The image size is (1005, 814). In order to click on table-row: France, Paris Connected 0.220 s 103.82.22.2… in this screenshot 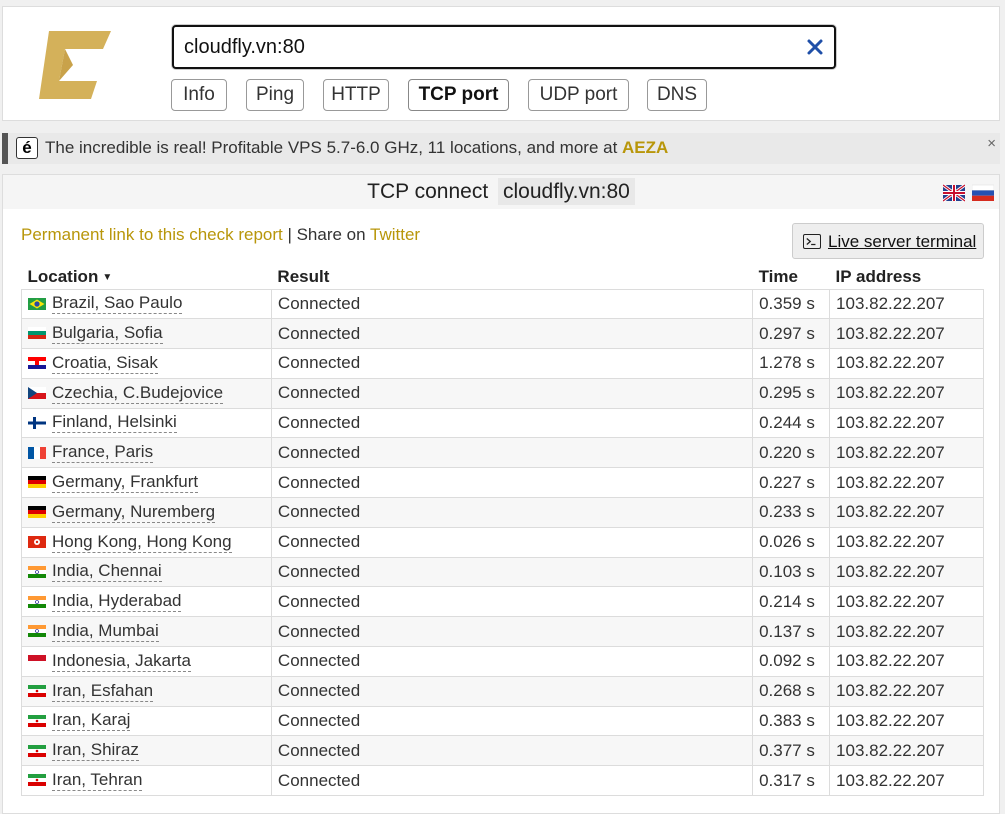, I will do `click(502, 453)`.